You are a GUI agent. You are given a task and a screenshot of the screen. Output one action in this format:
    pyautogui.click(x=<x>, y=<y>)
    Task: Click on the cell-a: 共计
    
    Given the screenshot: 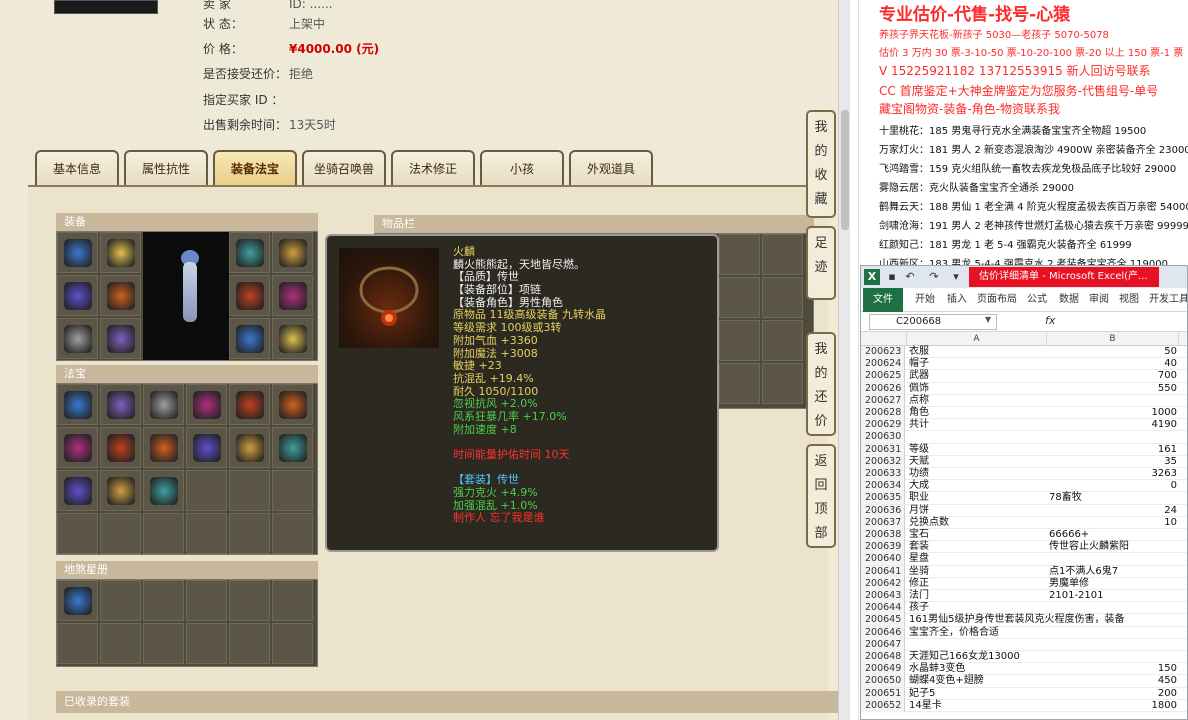 What is the action you would take?
    pyautogui.click(x=976, y=425)
    